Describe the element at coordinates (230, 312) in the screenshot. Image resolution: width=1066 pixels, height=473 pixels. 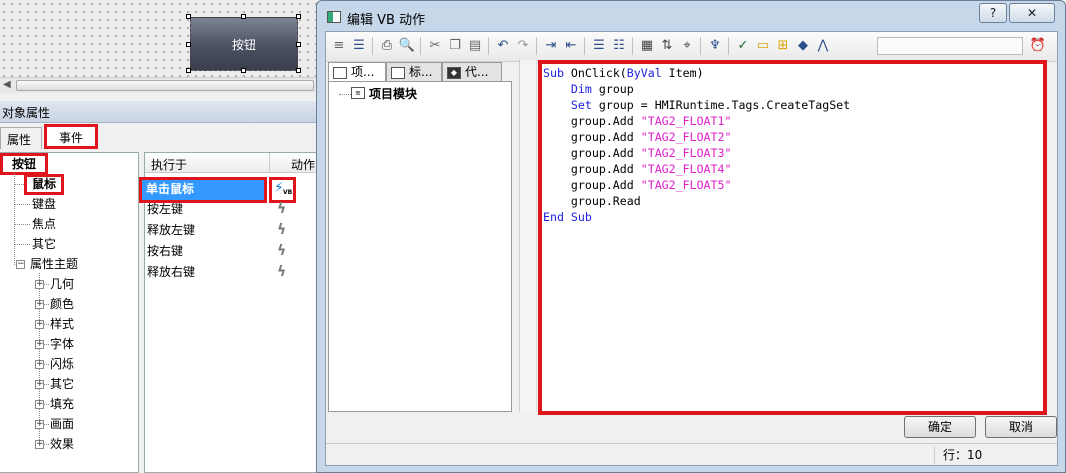
I see `event-action-list: 执行于 动作 单击鼠标 ⚡ VB 按左键 ϟ 释放左键 ϟ 按右键 ϟ 释放右键 ϟ` at that location.